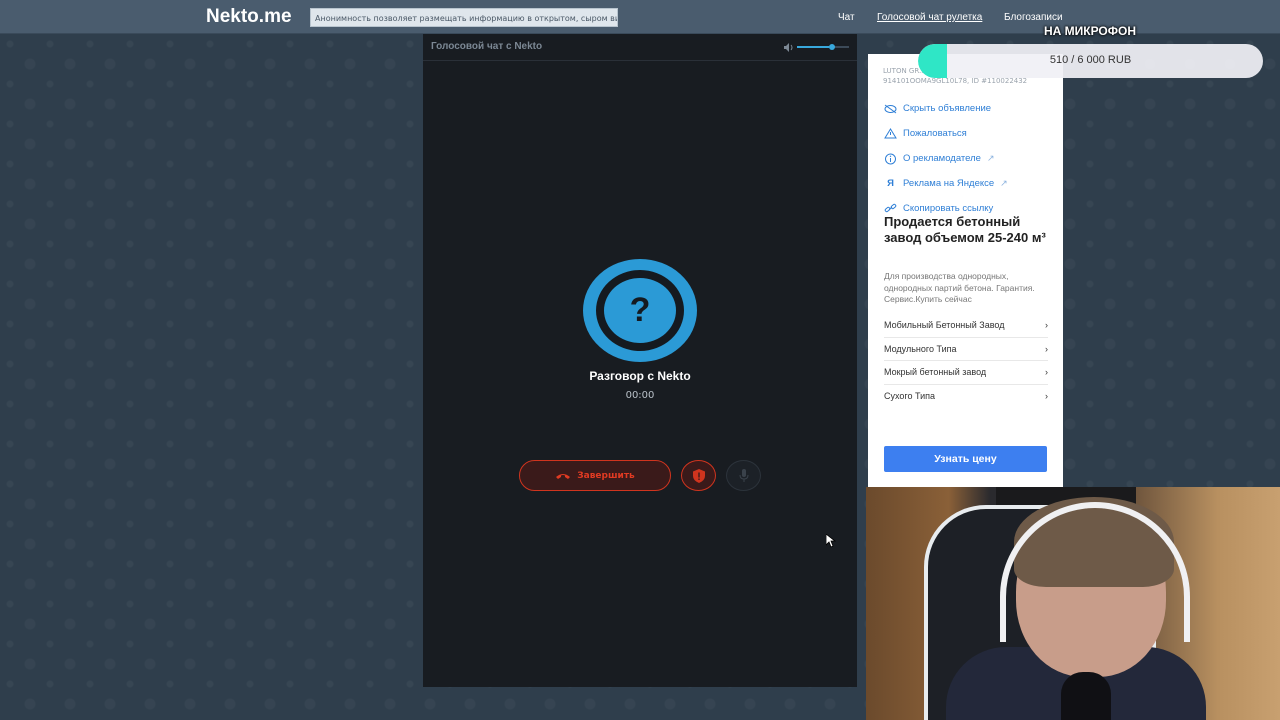 The width and height of the screenshot is (1280, 720). I want to click on end-call-button: Завершить, so click(595, 475).